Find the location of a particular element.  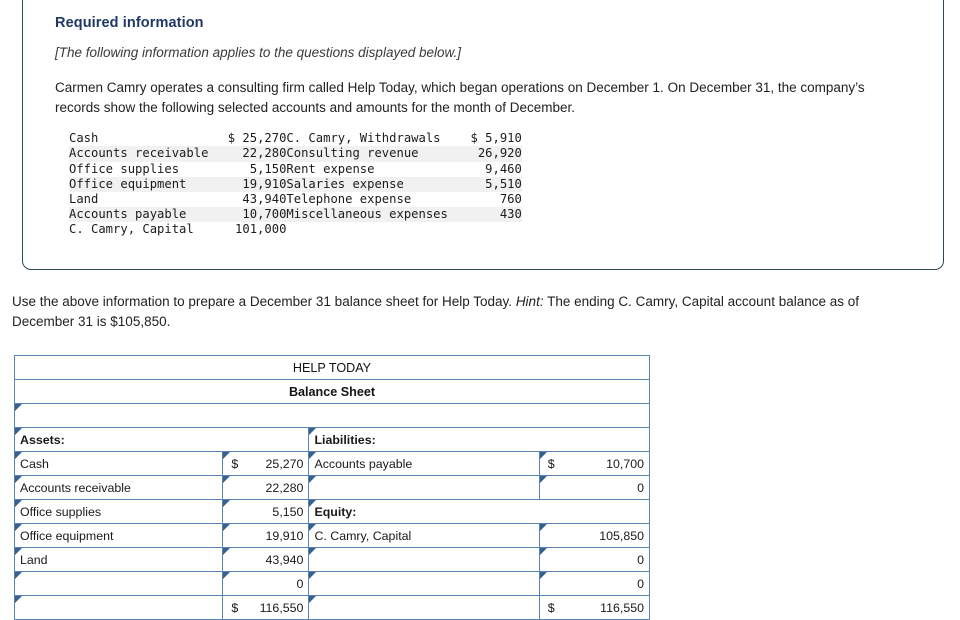

account-amount-left: 19,910 is located at coordinates (247, 184).